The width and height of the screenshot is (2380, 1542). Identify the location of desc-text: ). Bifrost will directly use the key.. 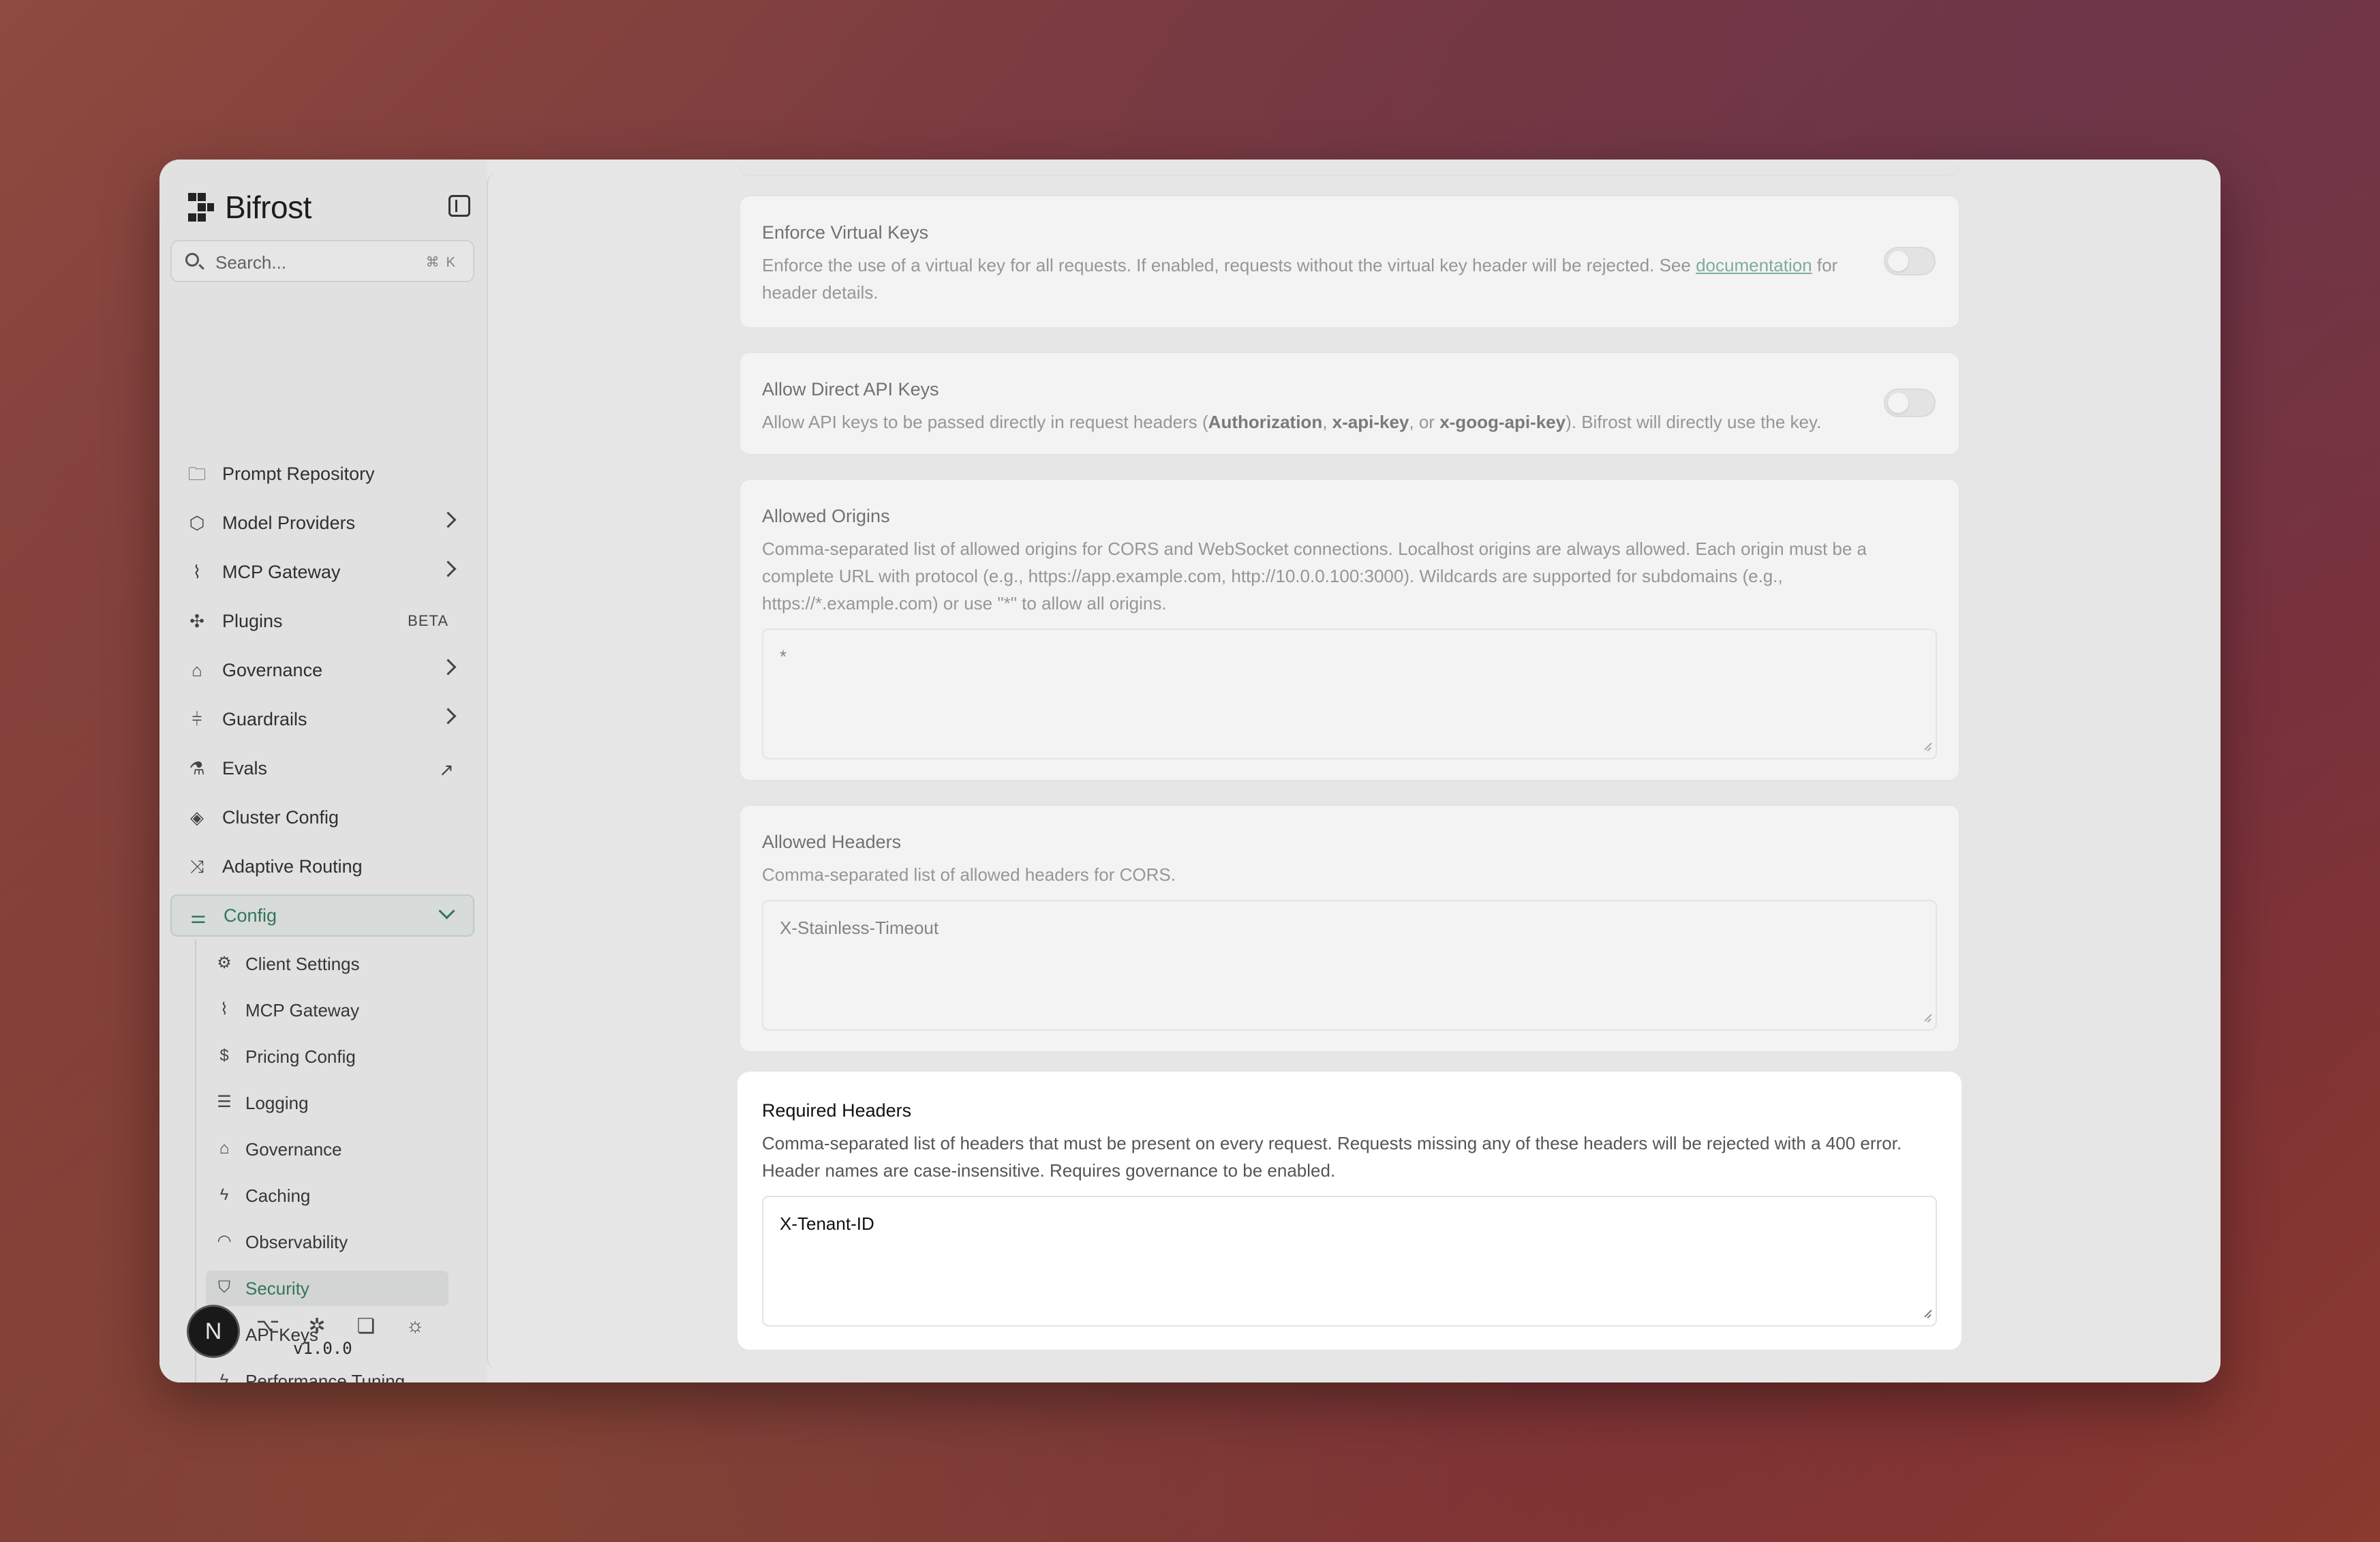
(1694, 422).